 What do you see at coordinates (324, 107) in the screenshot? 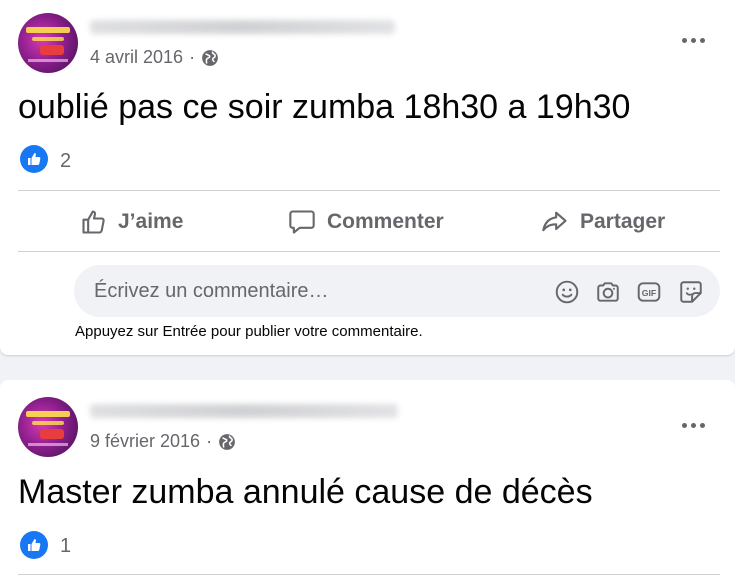
I see `post-text: oublié pas ce soir zumba 18h30 a 19h30` at bounding box center [324, 107].